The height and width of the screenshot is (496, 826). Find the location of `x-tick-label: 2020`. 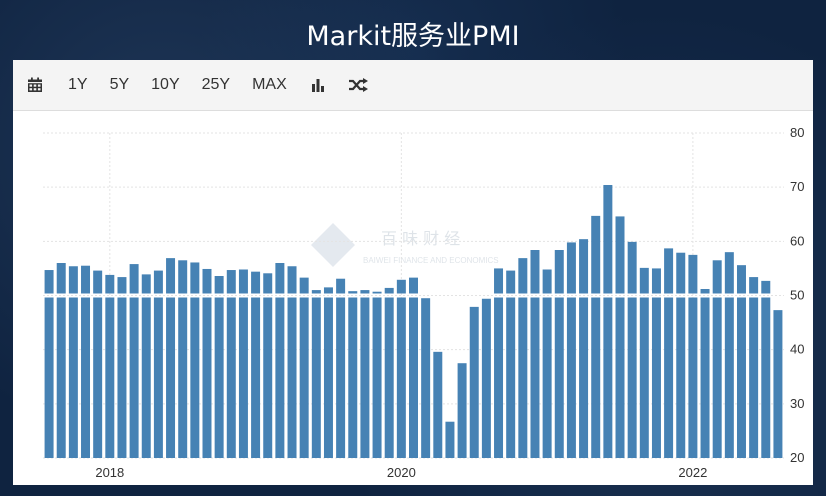

x-tick-label: 2020 is located at coordinates (401, 472).